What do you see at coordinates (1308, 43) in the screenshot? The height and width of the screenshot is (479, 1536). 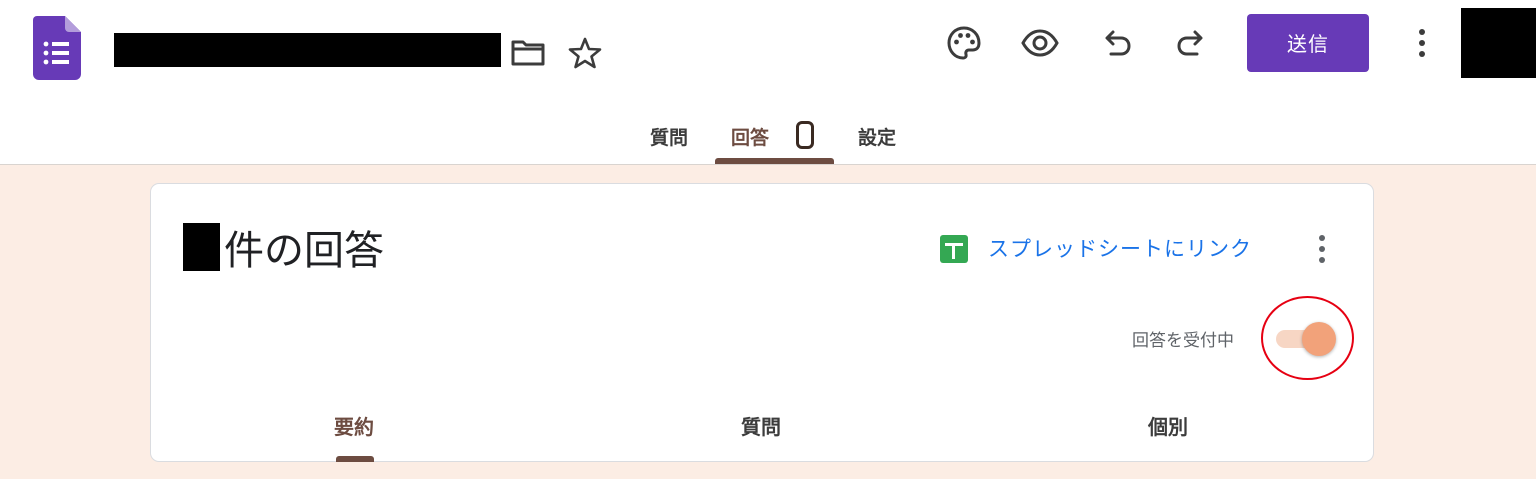 I see `send-button: 送信` at bounding box center [1308, 43].